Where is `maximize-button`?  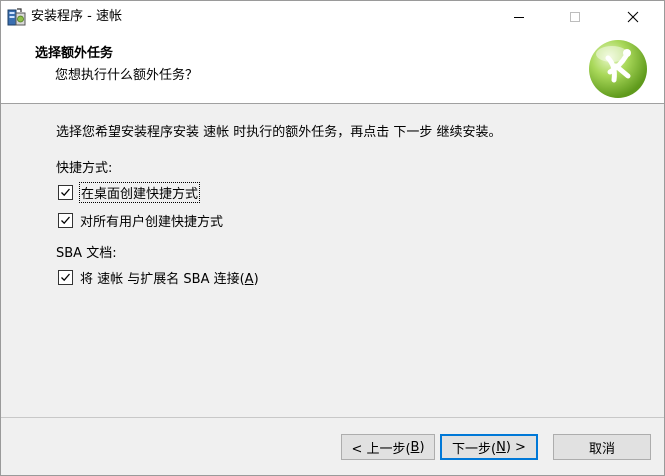
maximize-button is located at coordinates (575, 16).